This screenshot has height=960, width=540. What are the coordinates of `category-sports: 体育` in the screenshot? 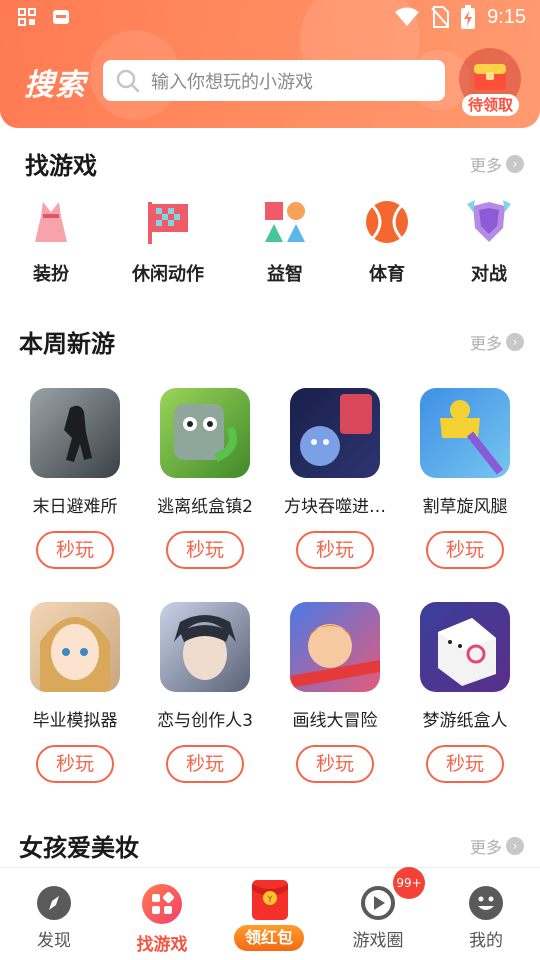 It's located at (387, 242).